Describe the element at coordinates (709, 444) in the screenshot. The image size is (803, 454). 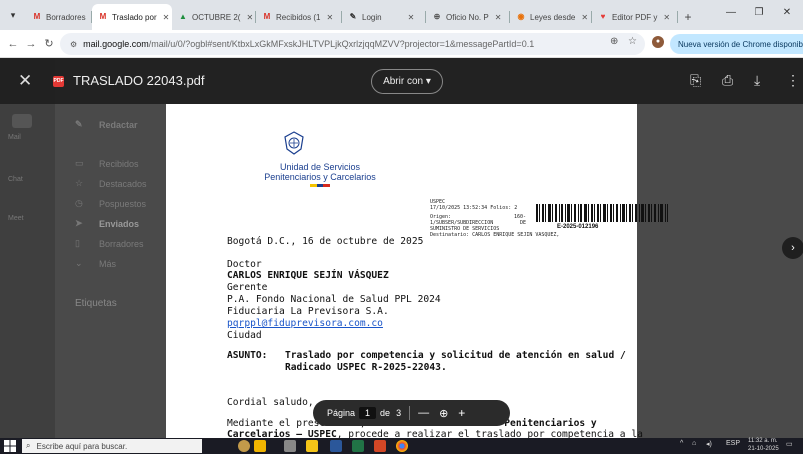
I see `volume-icon: ◂)` at that location.